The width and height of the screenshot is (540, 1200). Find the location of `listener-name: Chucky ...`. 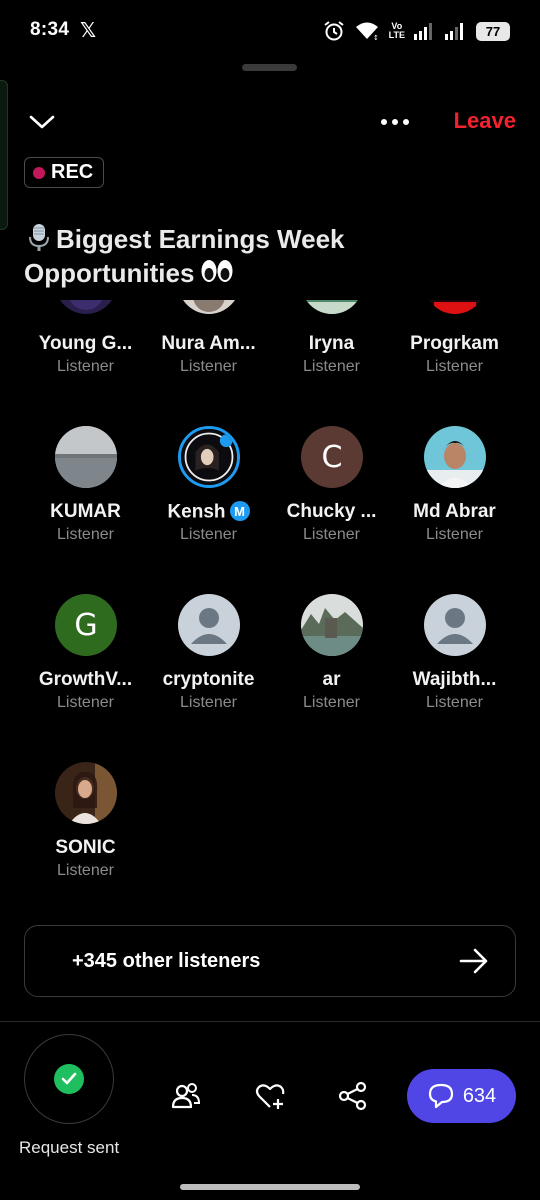

listener-name: Chucky ... is located at coordinates (331, 511).